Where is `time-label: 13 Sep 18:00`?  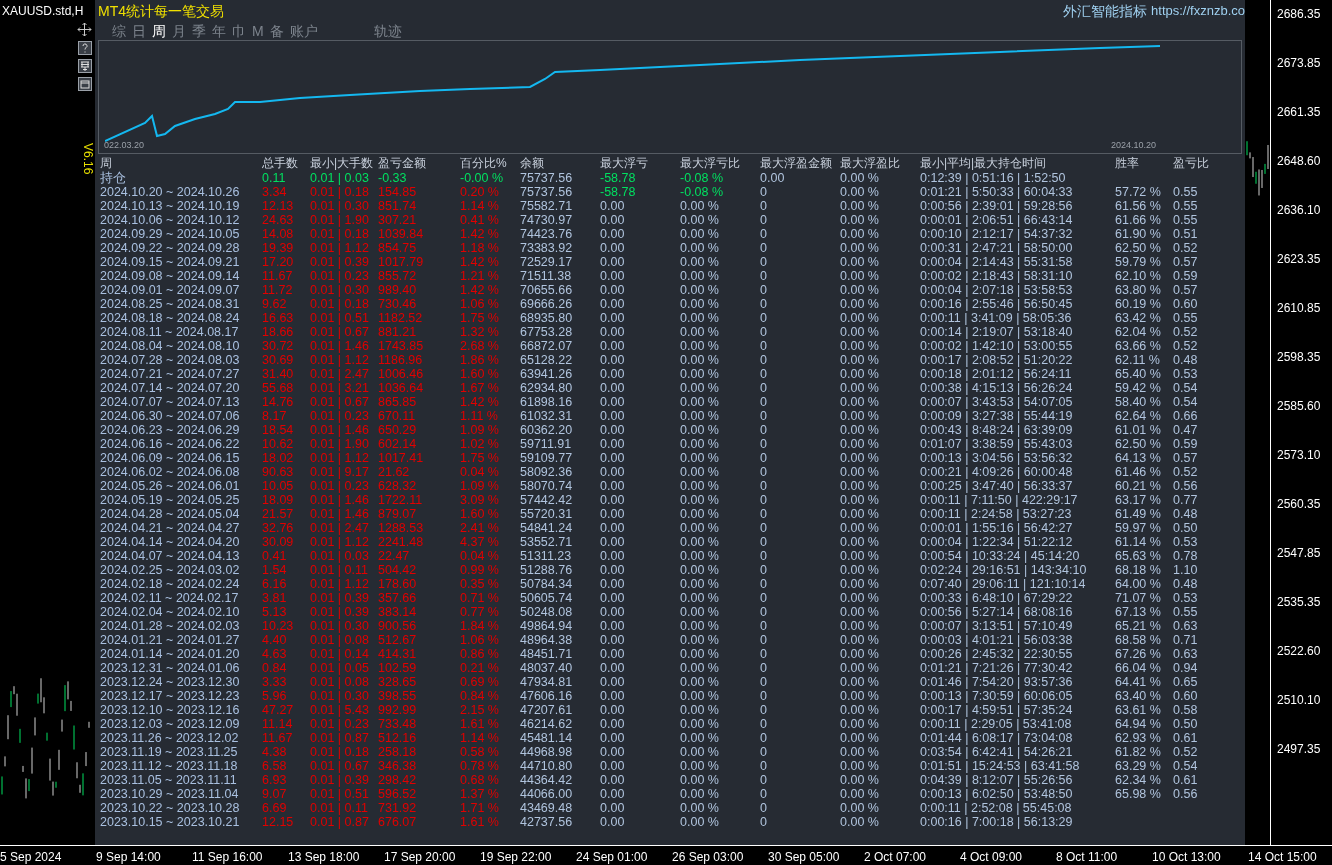 time-label: 13 Sep 18:00 is located at coordinates (324, 856).